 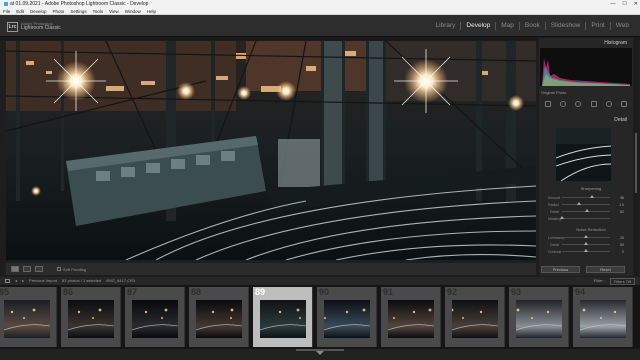 What do you see at coordinates (5, 292) in the screenshot?
I see `thumbnail-index: 85` at bounding box center [5, 292].